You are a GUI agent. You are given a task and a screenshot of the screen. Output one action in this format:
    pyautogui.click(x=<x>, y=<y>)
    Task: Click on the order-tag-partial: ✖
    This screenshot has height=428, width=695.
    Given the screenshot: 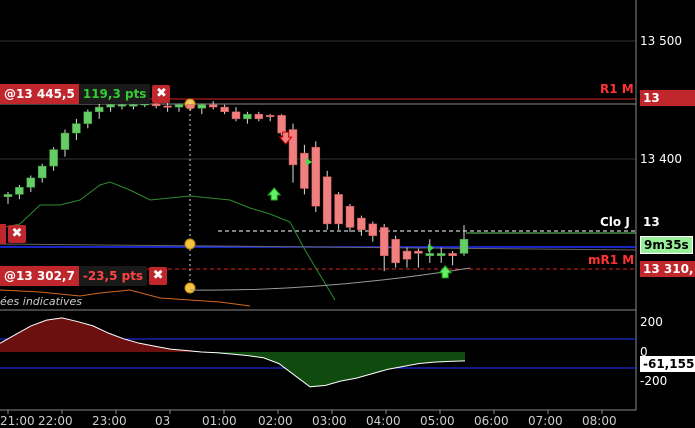 What is the action you would take?
    pyautogui.click(x=13, y=234)
    